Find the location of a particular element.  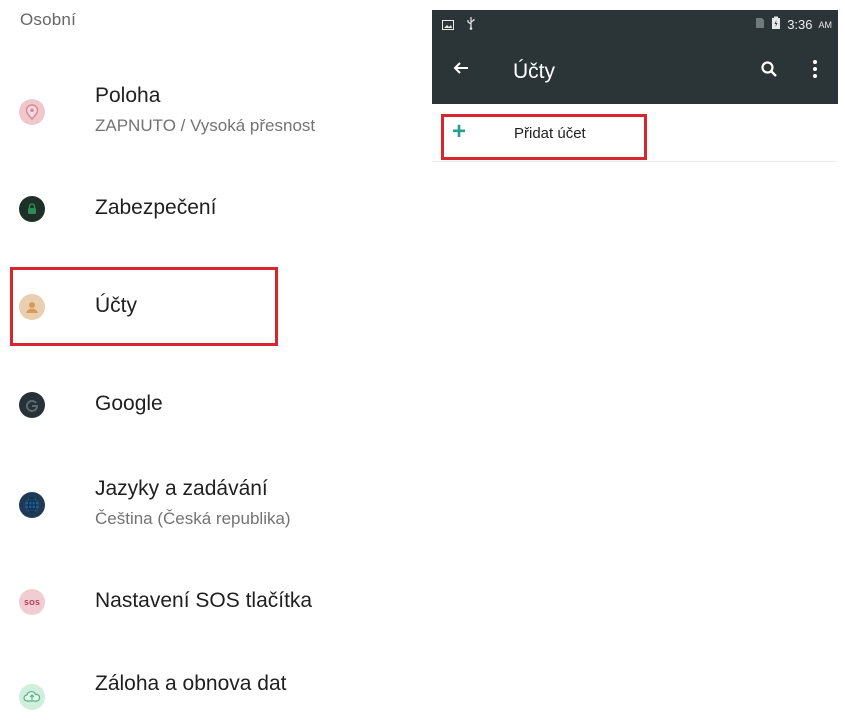

settings-item-sos: SOS Nastavení SOS tlačítka is located at coordinates (210, 603).